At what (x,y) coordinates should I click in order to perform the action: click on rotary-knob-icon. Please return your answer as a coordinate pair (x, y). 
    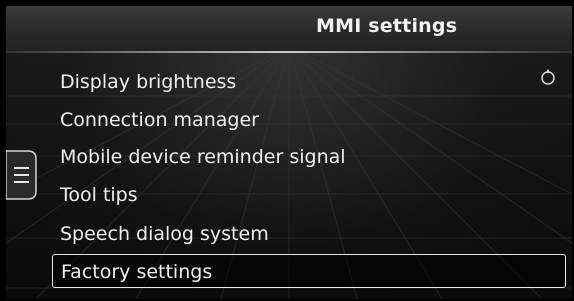
    Looking at the image, I should click on (548, 77).